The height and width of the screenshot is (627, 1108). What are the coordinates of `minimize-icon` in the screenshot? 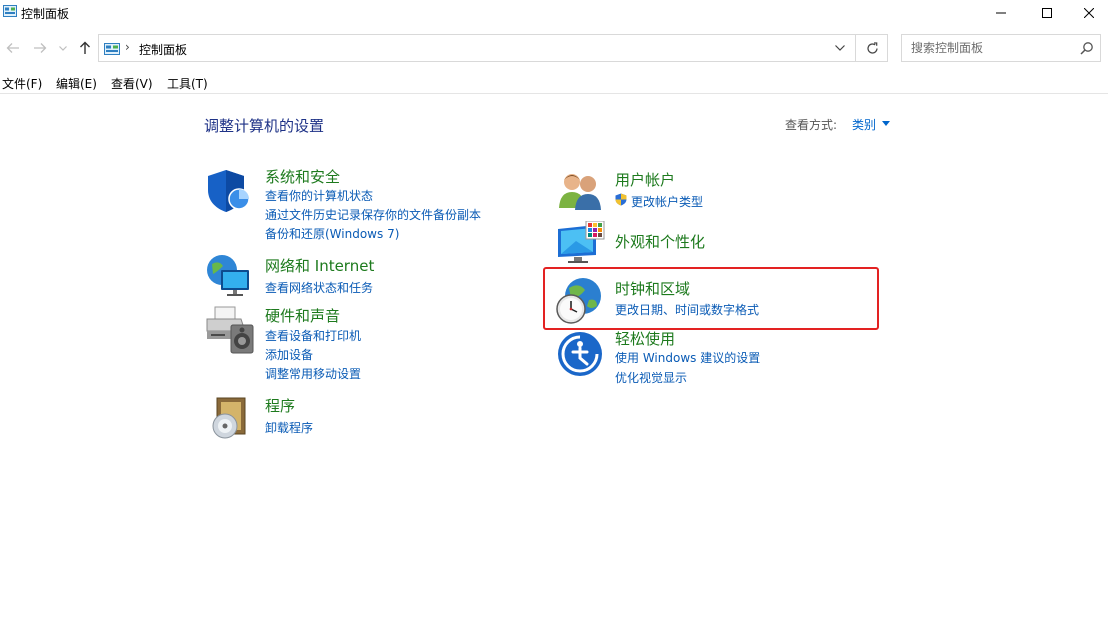 It's located at (1001, 13).